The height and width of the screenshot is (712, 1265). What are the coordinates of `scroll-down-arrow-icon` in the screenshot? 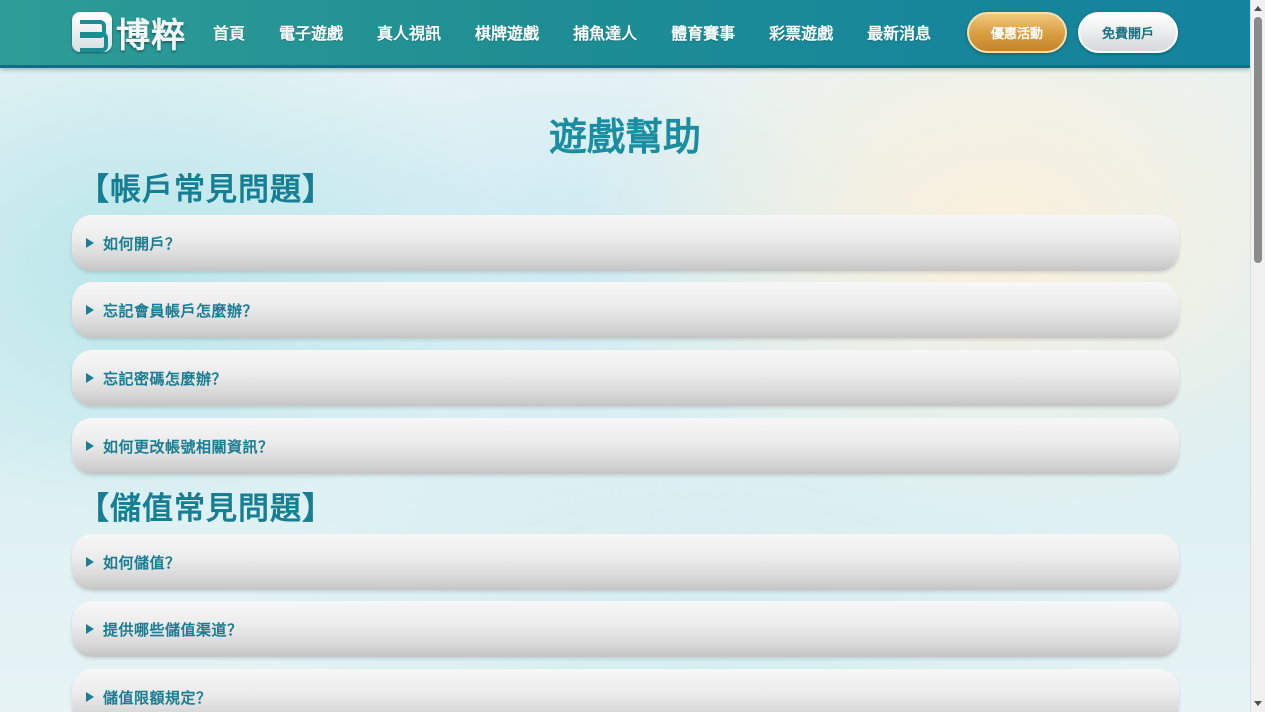 It's located at (1258, 703).